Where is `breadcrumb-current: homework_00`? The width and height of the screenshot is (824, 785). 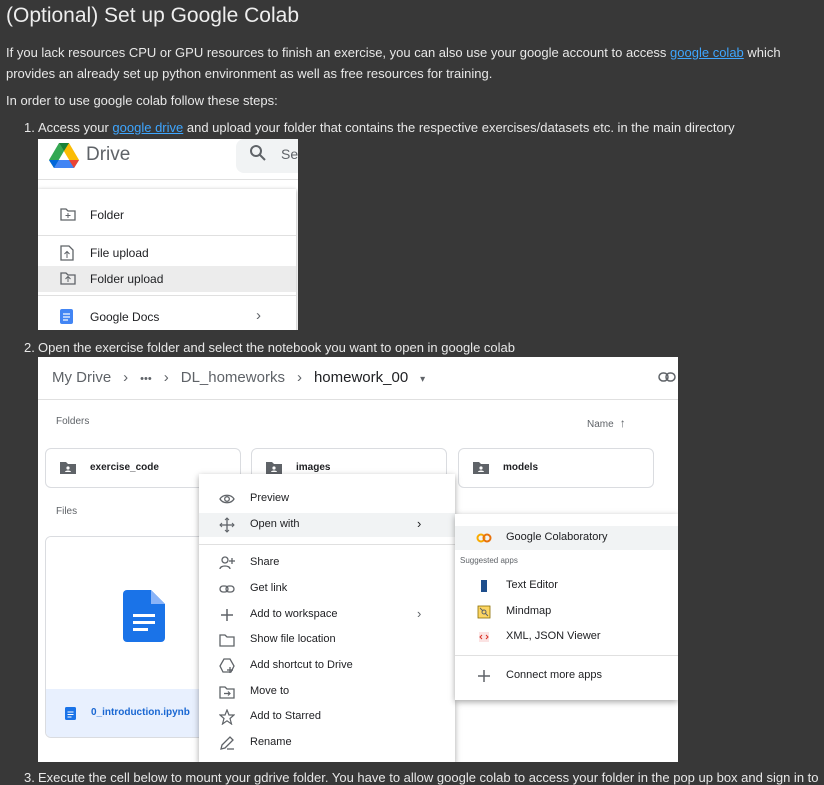 breadcrumb-current: homework_00 is located at coordinates (361, 377).